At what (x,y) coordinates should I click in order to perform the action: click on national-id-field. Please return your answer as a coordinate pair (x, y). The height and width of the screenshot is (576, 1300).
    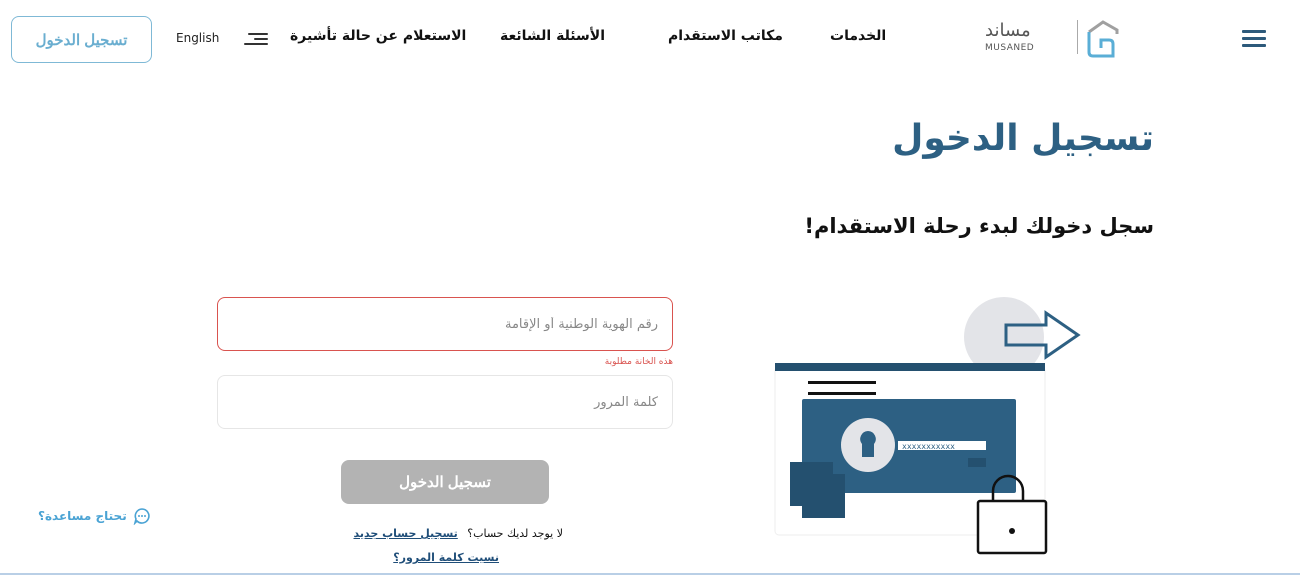
    Looking at the image, I should click on (445, 324).